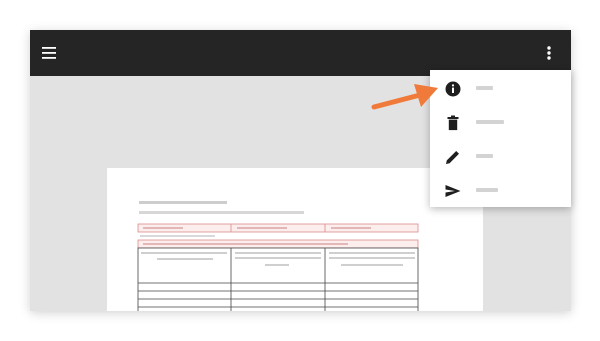 The image size is (600, 341). I want to click on annotation-arrow-icon, so click(404, 97).